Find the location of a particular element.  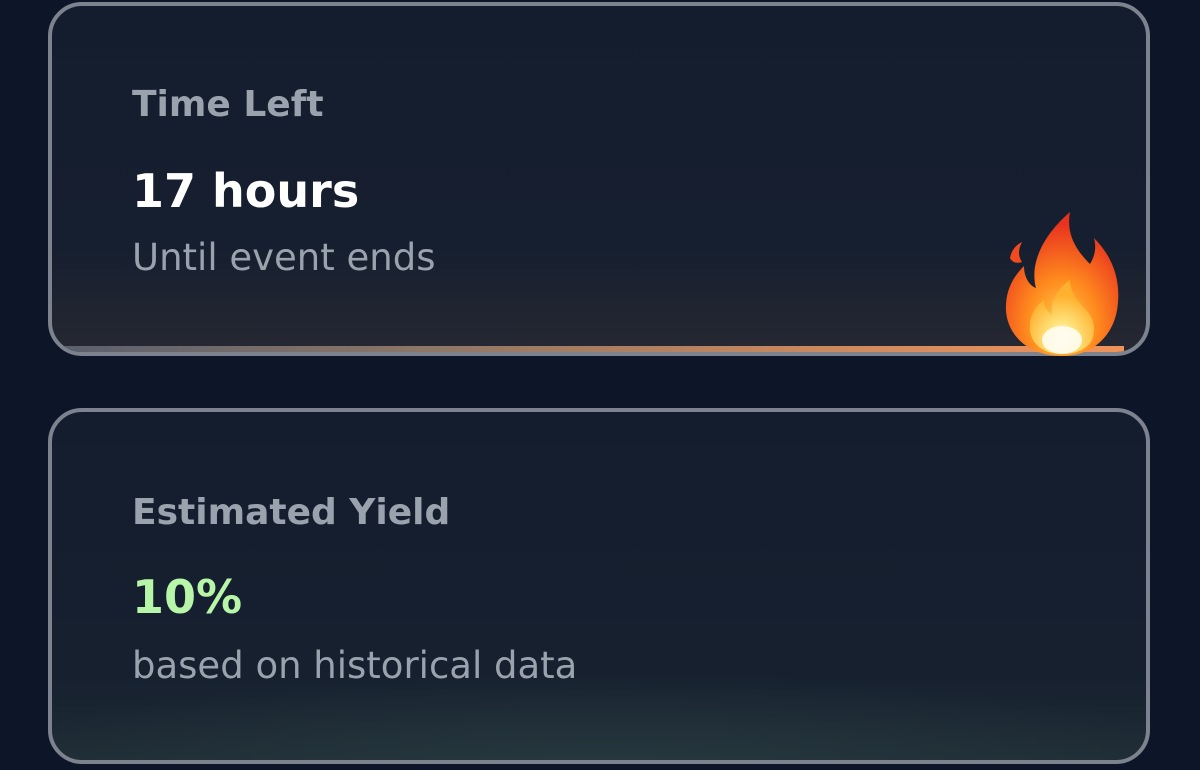

time-left-label: Time Left is located at coordinates (228, 104).